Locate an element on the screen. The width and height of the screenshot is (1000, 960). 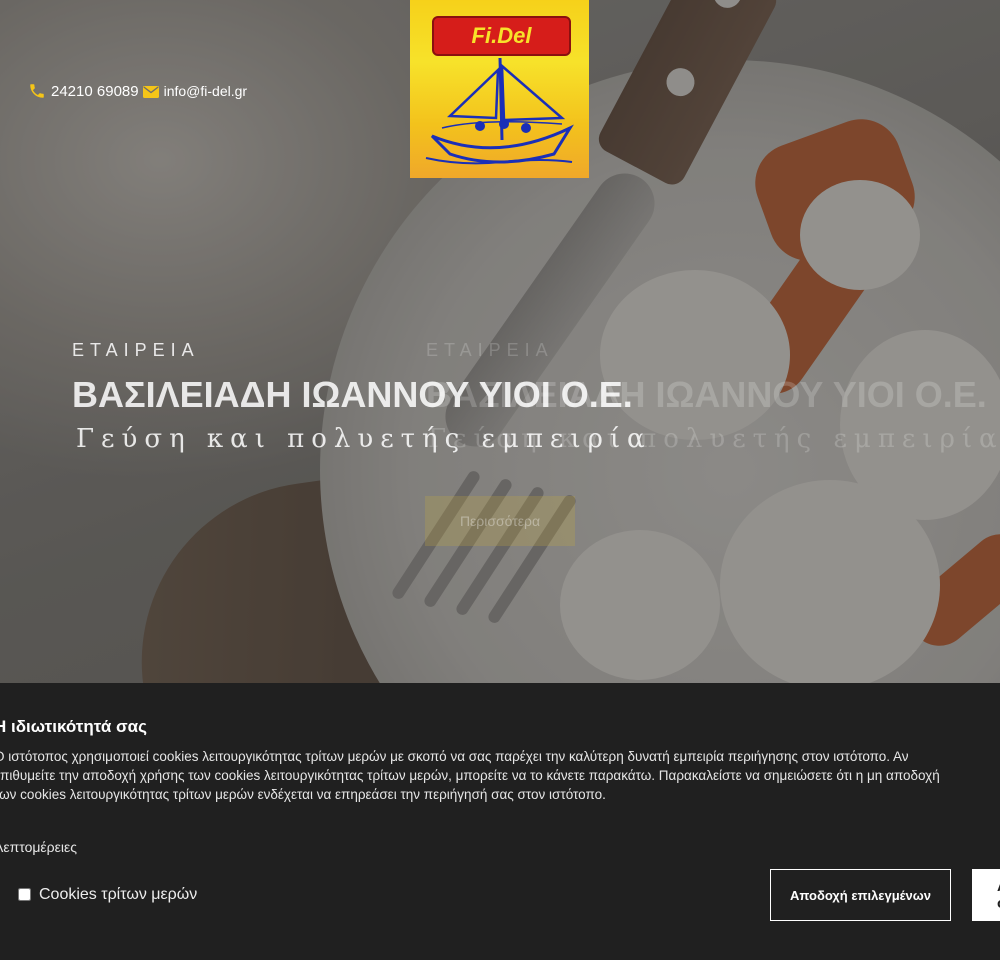
ship-icon is located at coordinates (499, 111).